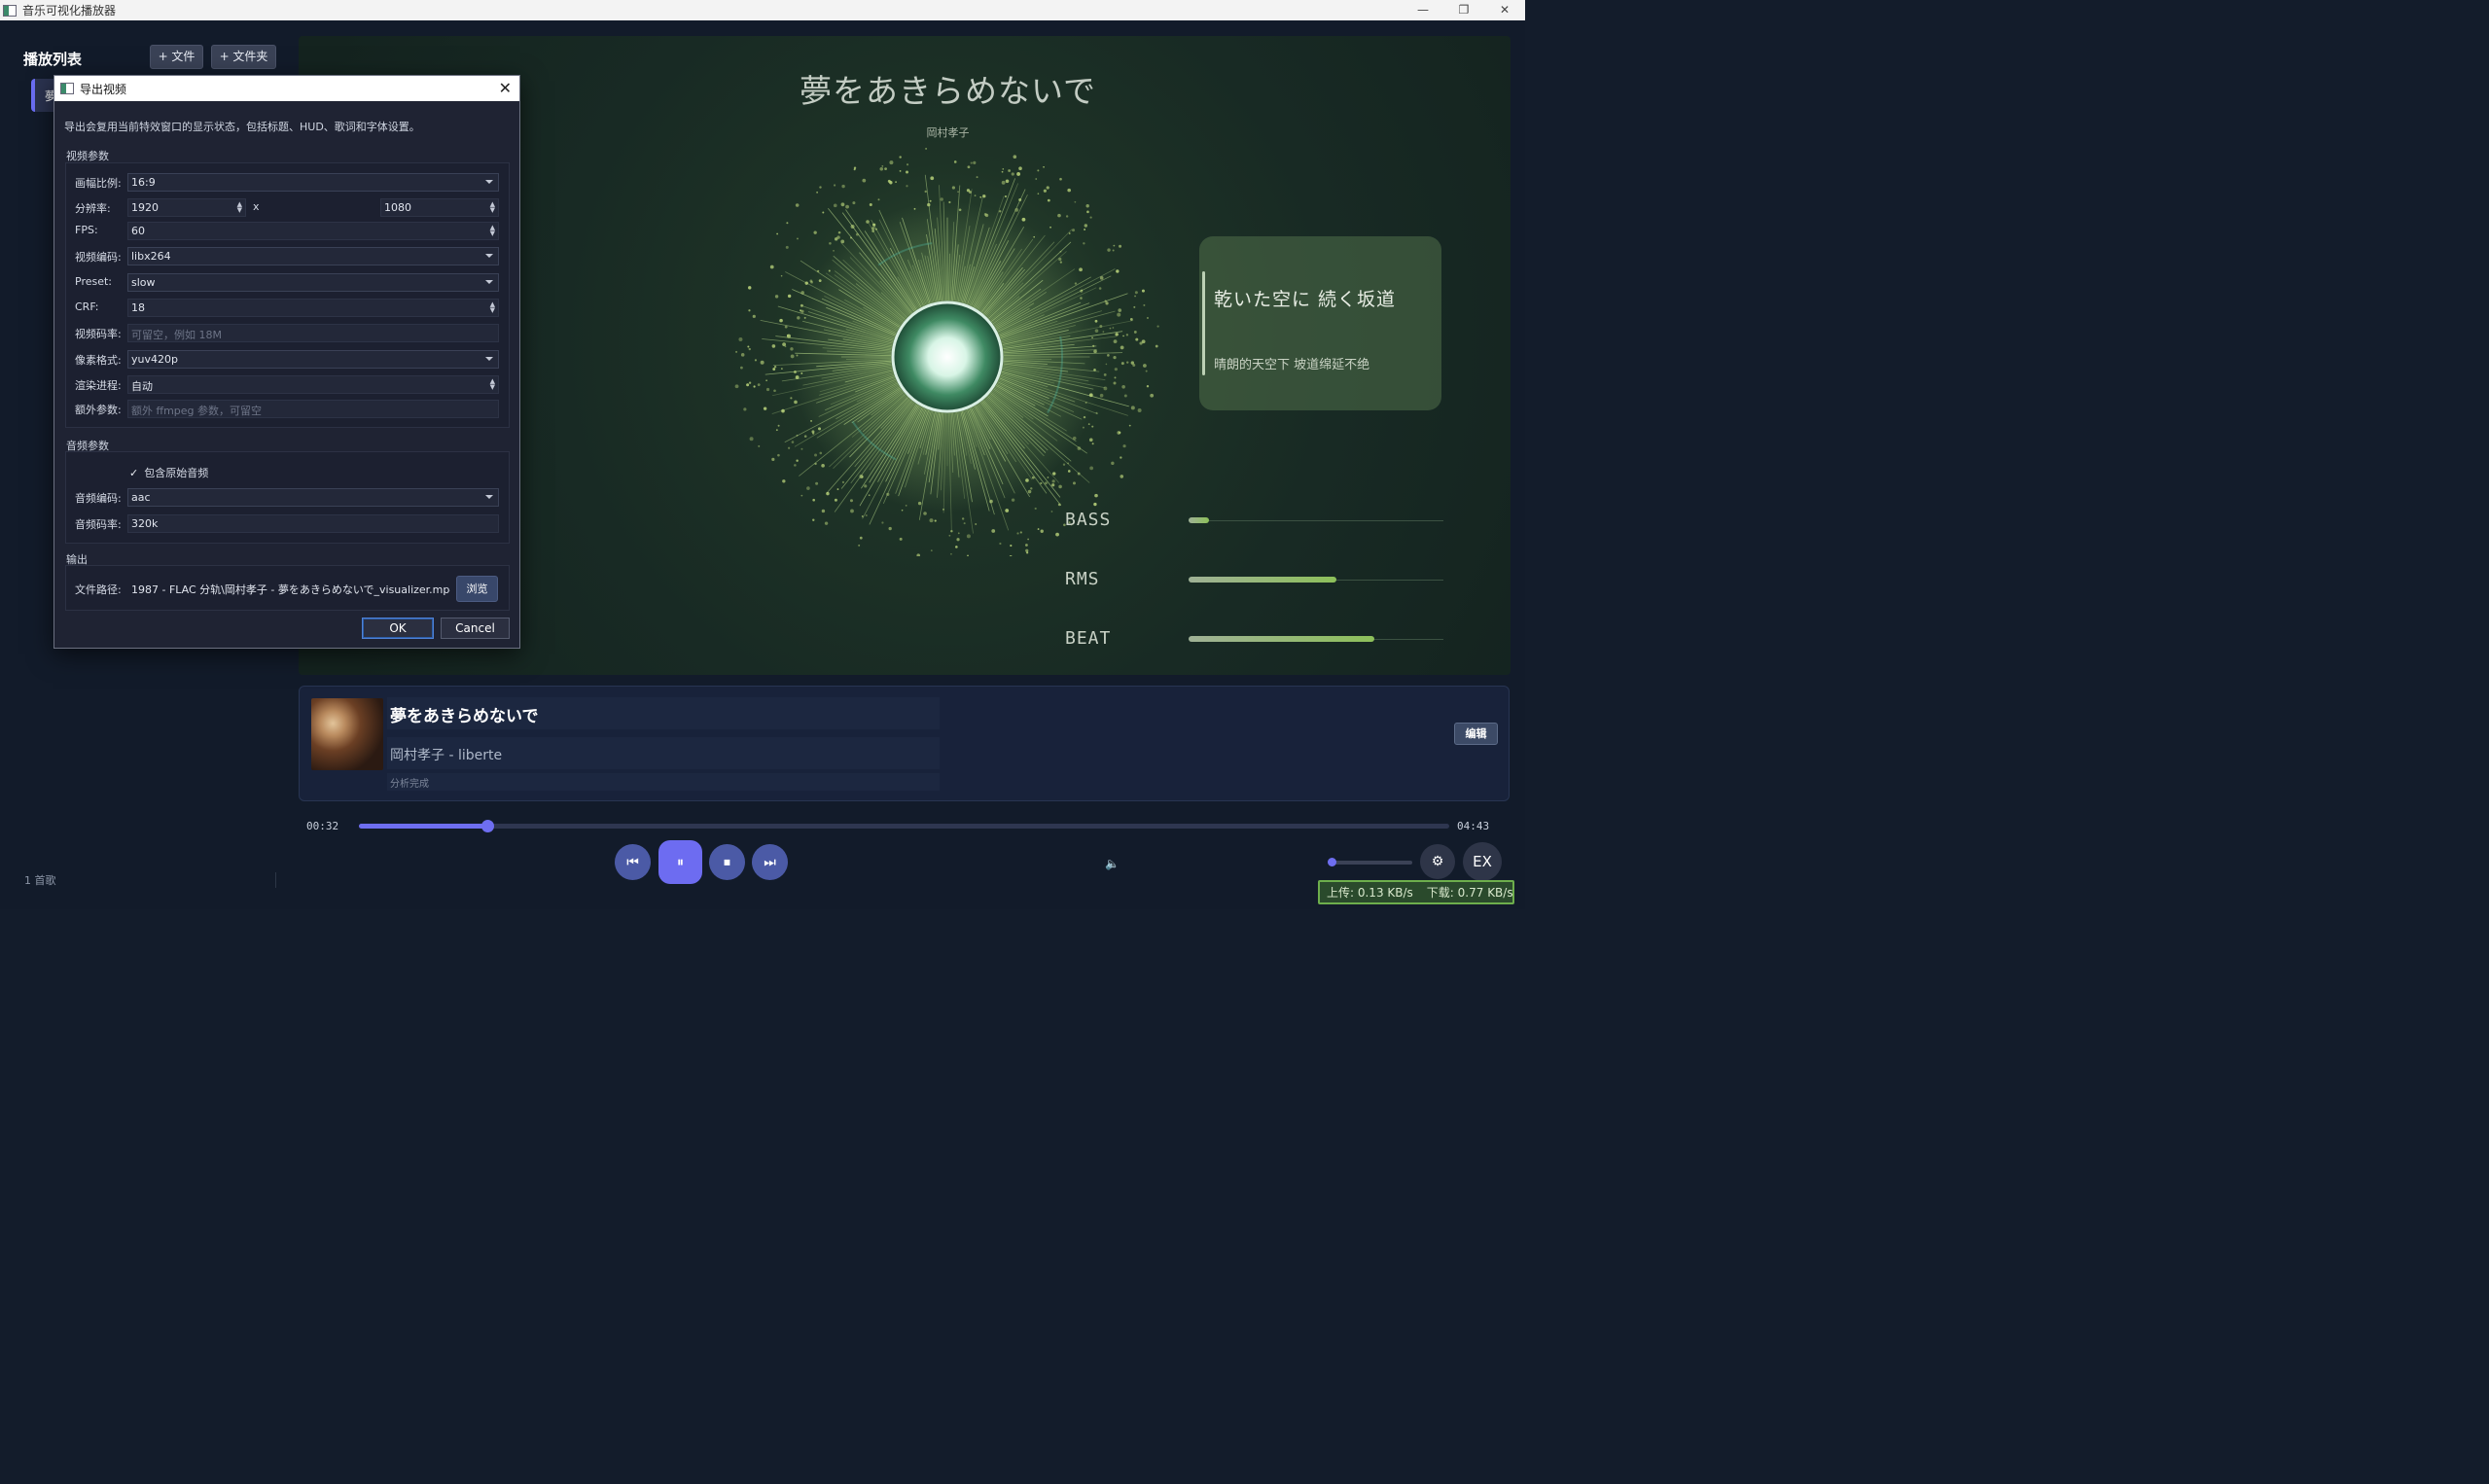  I want to click on minimize-button: —, so click(1423, 10).